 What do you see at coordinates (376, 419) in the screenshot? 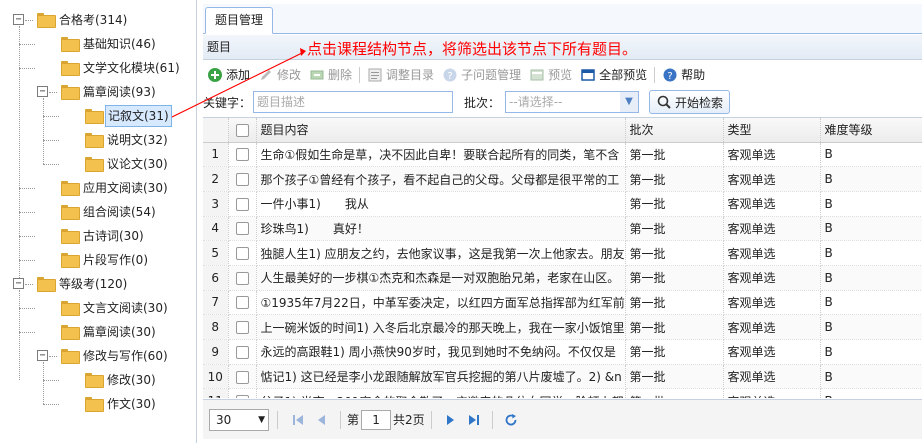
I see `page-number-input: 1` at bounding box center [376, 419].